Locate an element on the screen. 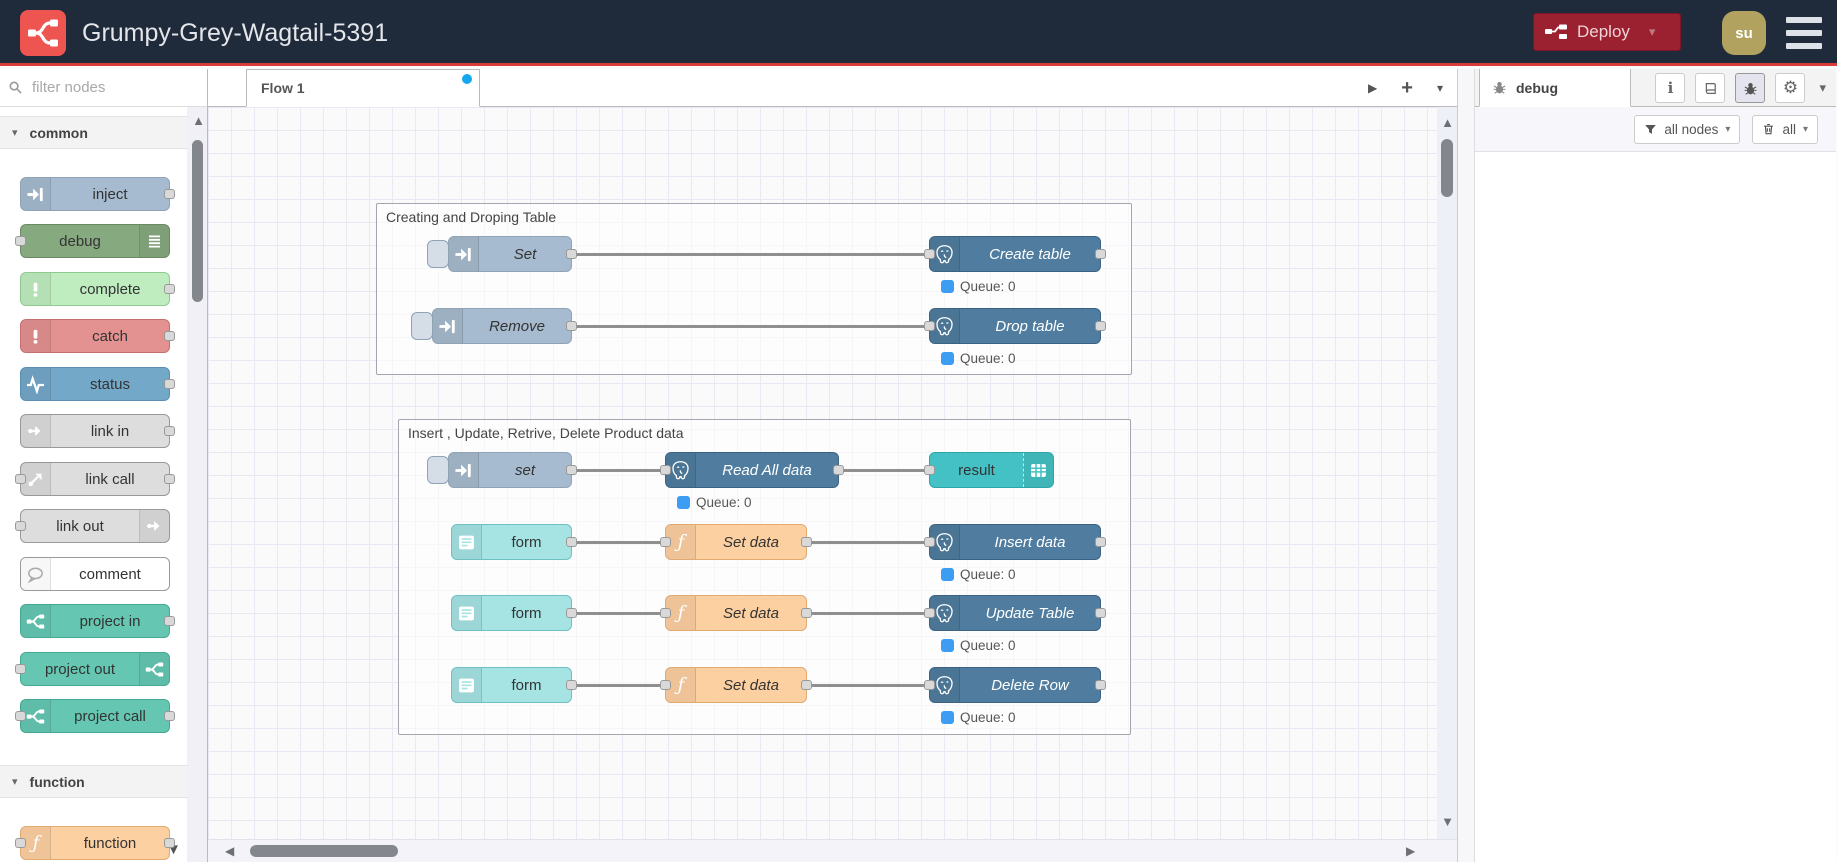 The image size is (1837, 862). palette-node-link-call: link call is located at coordinates (95, 479).